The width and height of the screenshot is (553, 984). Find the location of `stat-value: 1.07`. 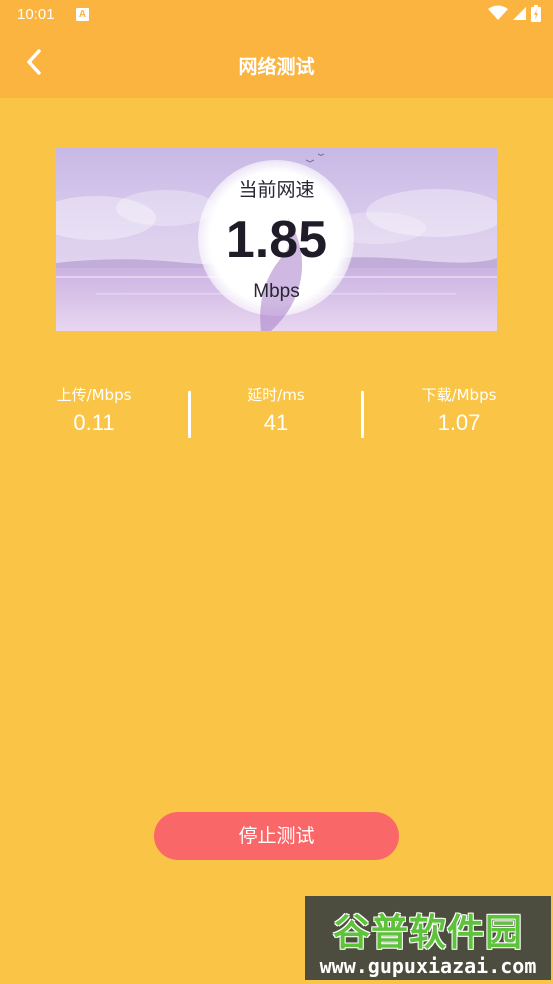

stat-value: 1.07 is located at coordinates (459, 422).